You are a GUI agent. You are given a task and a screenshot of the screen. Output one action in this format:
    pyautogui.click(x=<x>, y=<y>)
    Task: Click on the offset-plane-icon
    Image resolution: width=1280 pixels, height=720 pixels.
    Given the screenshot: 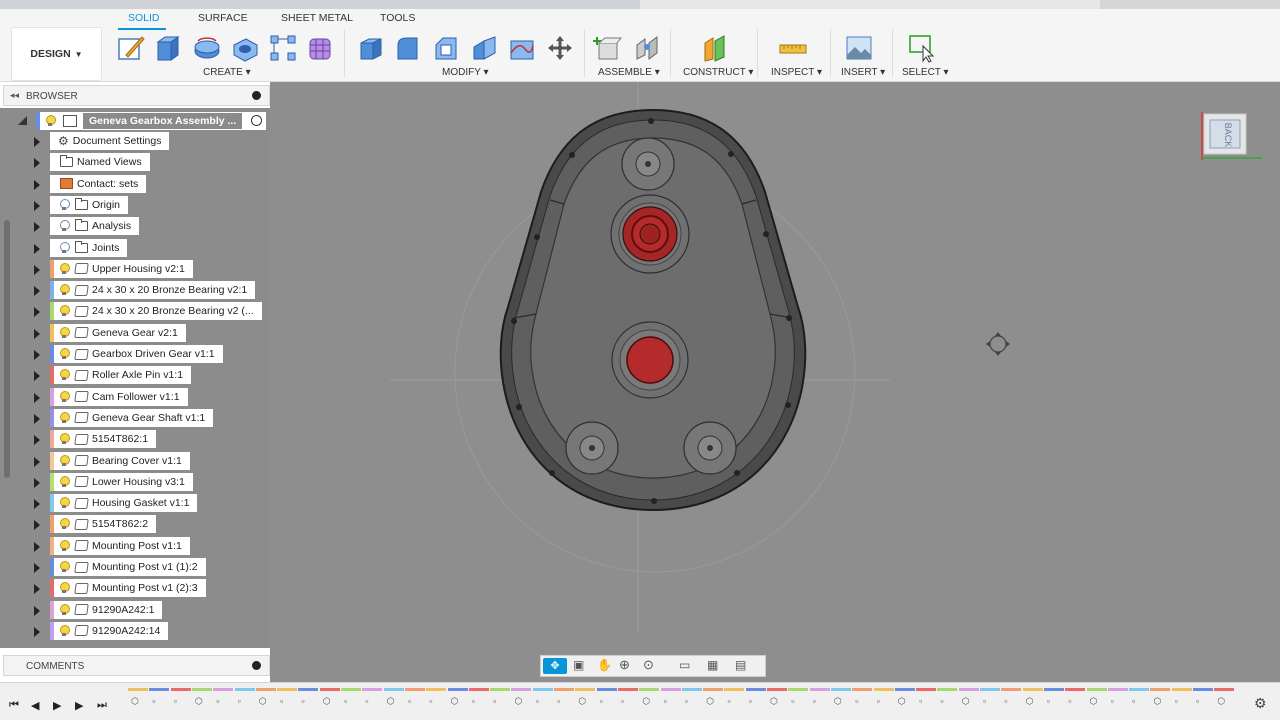 What is the action you would take?
    pyautogui.click(x=715, y=48)
    